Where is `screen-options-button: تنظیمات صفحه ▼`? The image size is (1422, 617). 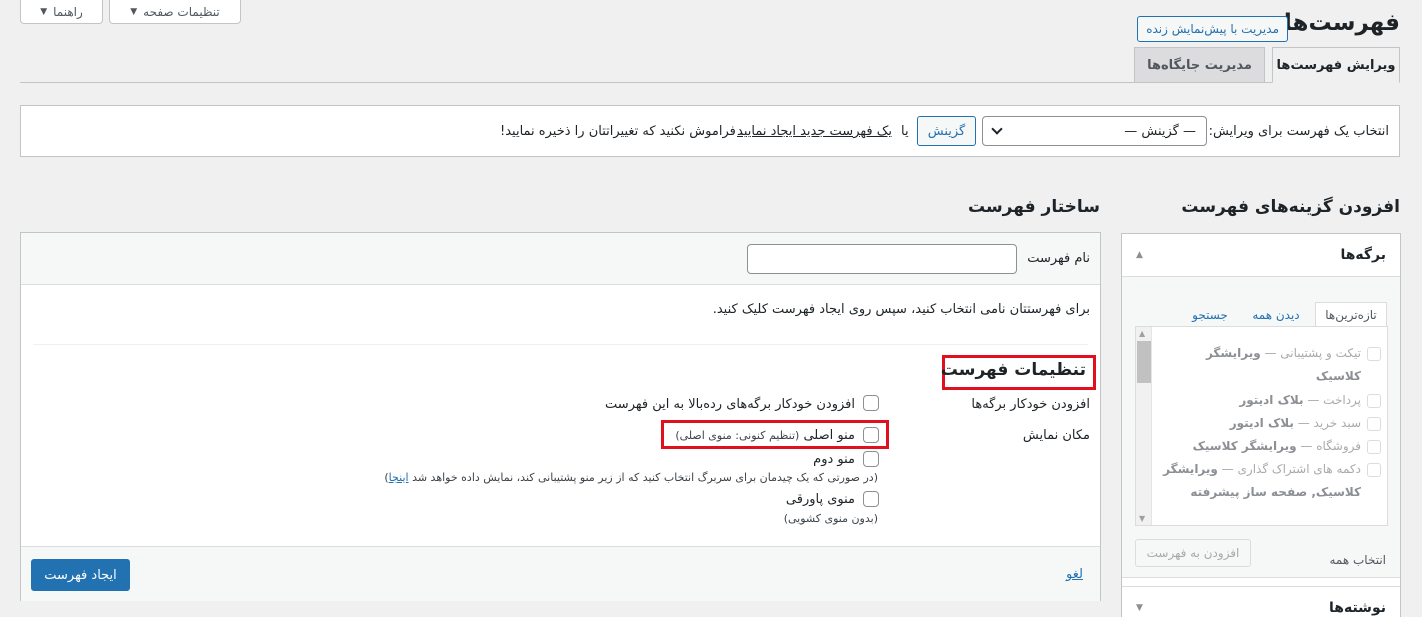 screen-options-button: تنظیمات صفحه ▼ is located at coordinates (175, 12).